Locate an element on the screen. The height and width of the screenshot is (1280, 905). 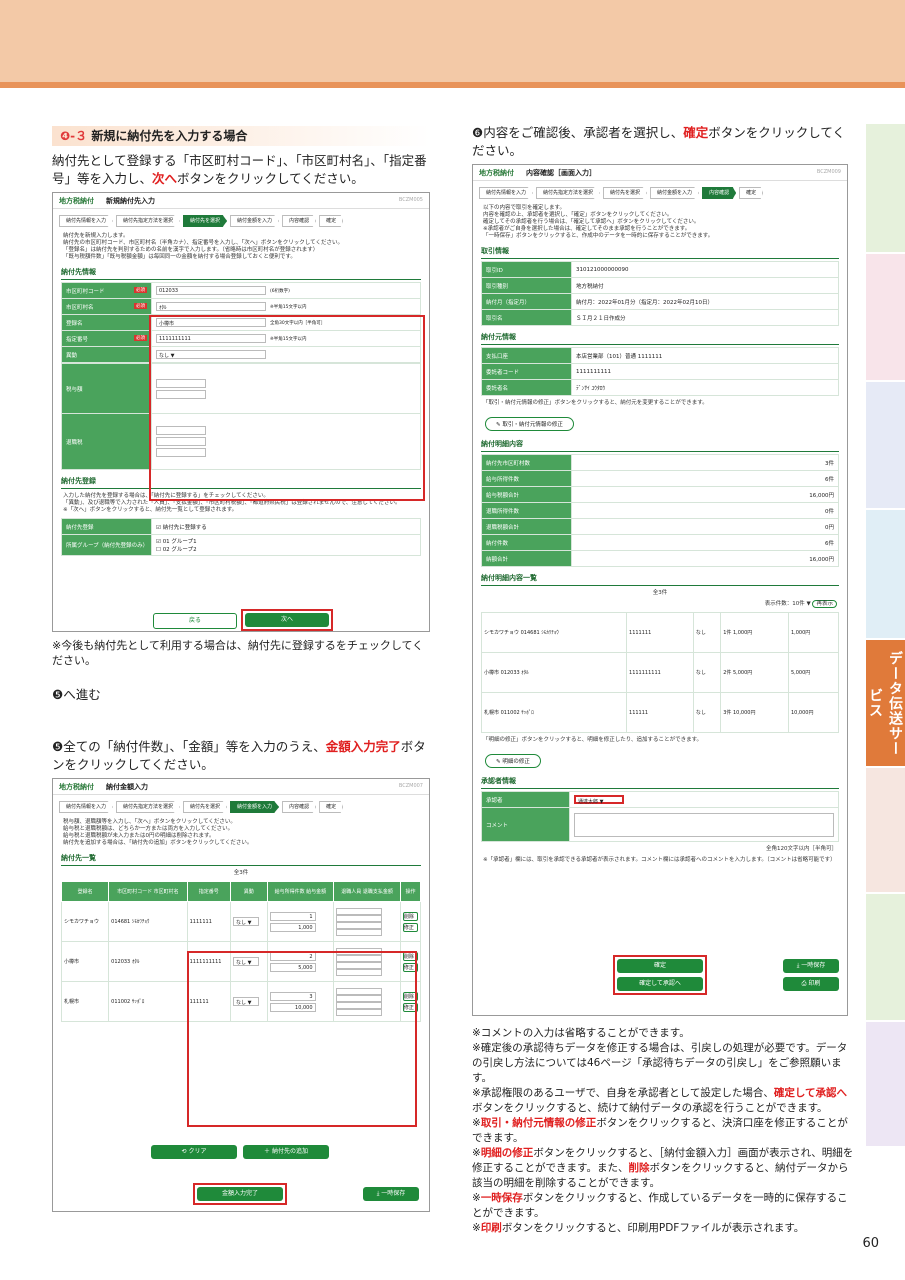
col-header: 登録名 is located at coordinates (85, 891).